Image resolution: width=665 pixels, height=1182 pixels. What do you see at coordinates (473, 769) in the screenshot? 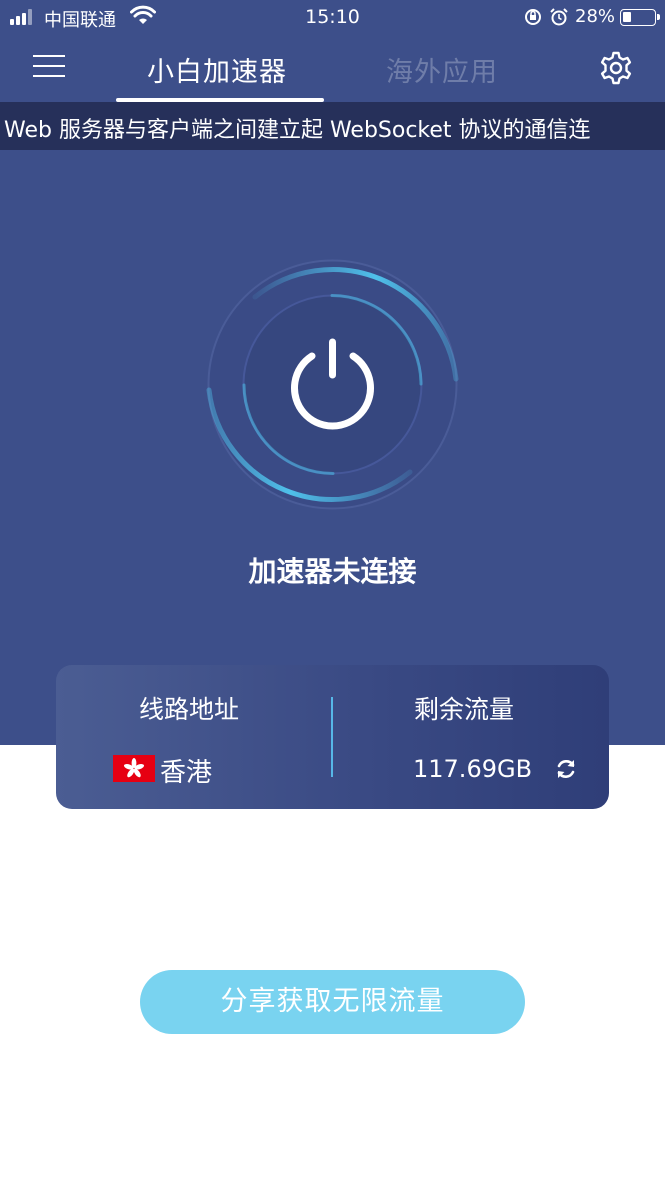
I see `traffic-value: 117.69GB` at bounding box center [473, 769].